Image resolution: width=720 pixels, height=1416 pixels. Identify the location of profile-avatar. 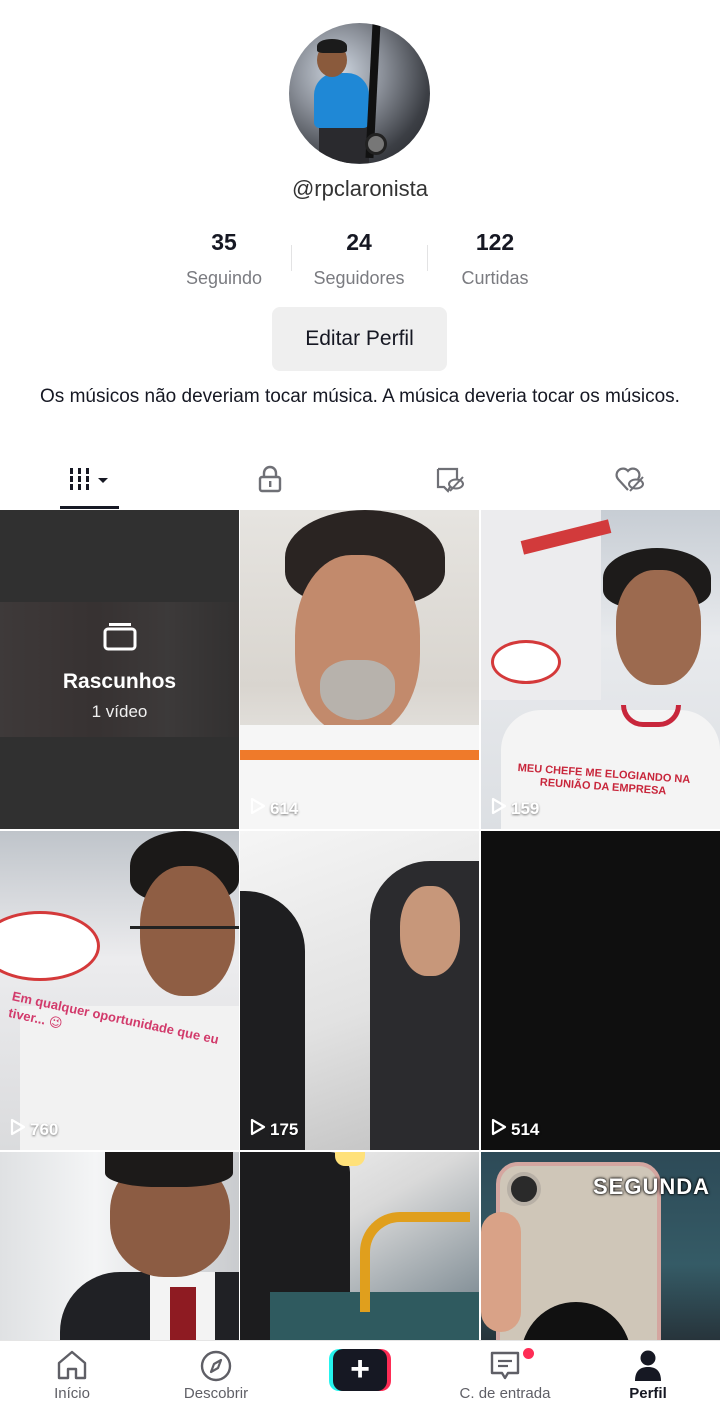
(359, 93).